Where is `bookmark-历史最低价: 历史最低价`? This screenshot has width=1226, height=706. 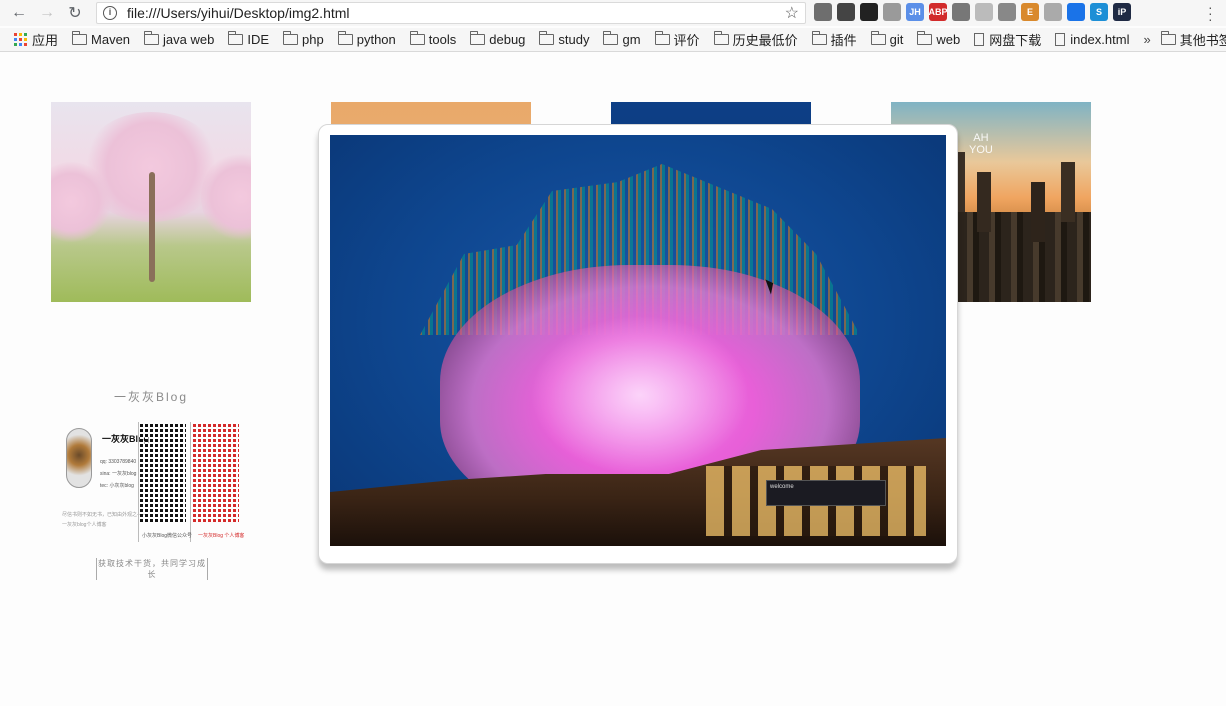 bookmark-历史最低价: 历史最低价 is located at coordinates (755, 39).